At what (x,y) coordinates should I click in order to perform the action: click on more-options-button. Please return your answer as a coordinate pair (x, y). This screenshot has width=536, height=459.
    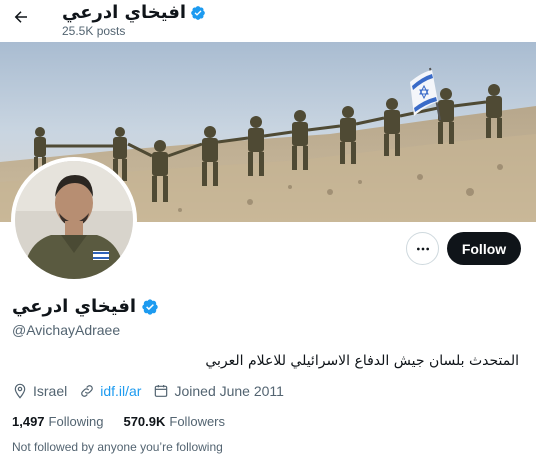
    Looking at the image, I should click on (422, 248).